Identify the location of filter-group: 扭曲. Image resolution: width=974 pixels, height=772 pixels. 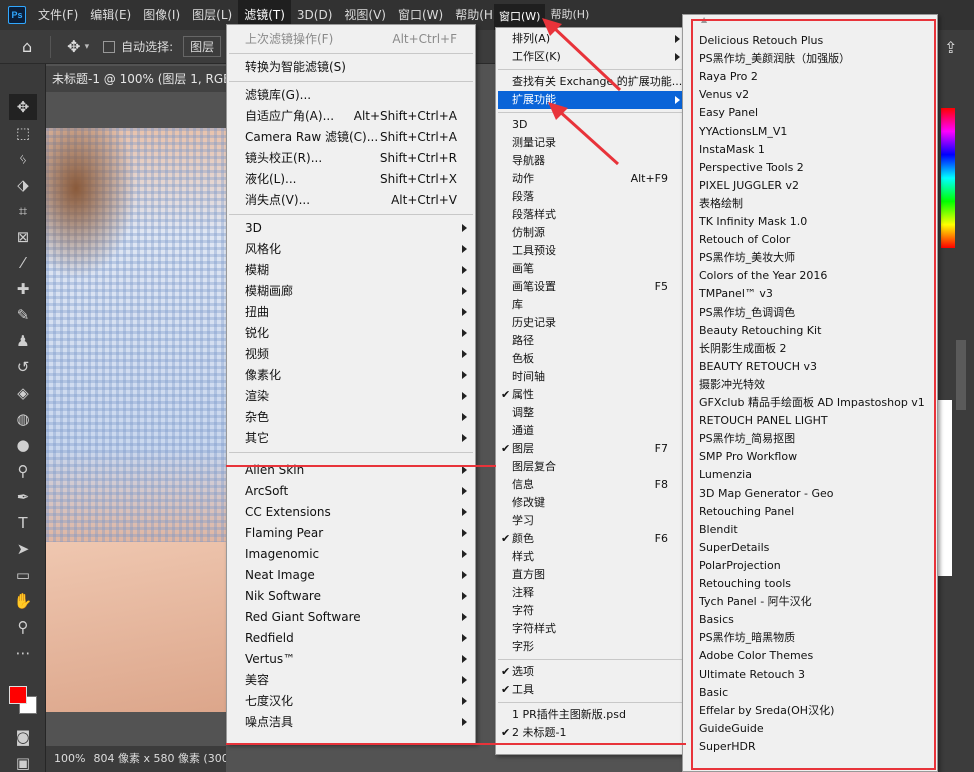
(351, 312).